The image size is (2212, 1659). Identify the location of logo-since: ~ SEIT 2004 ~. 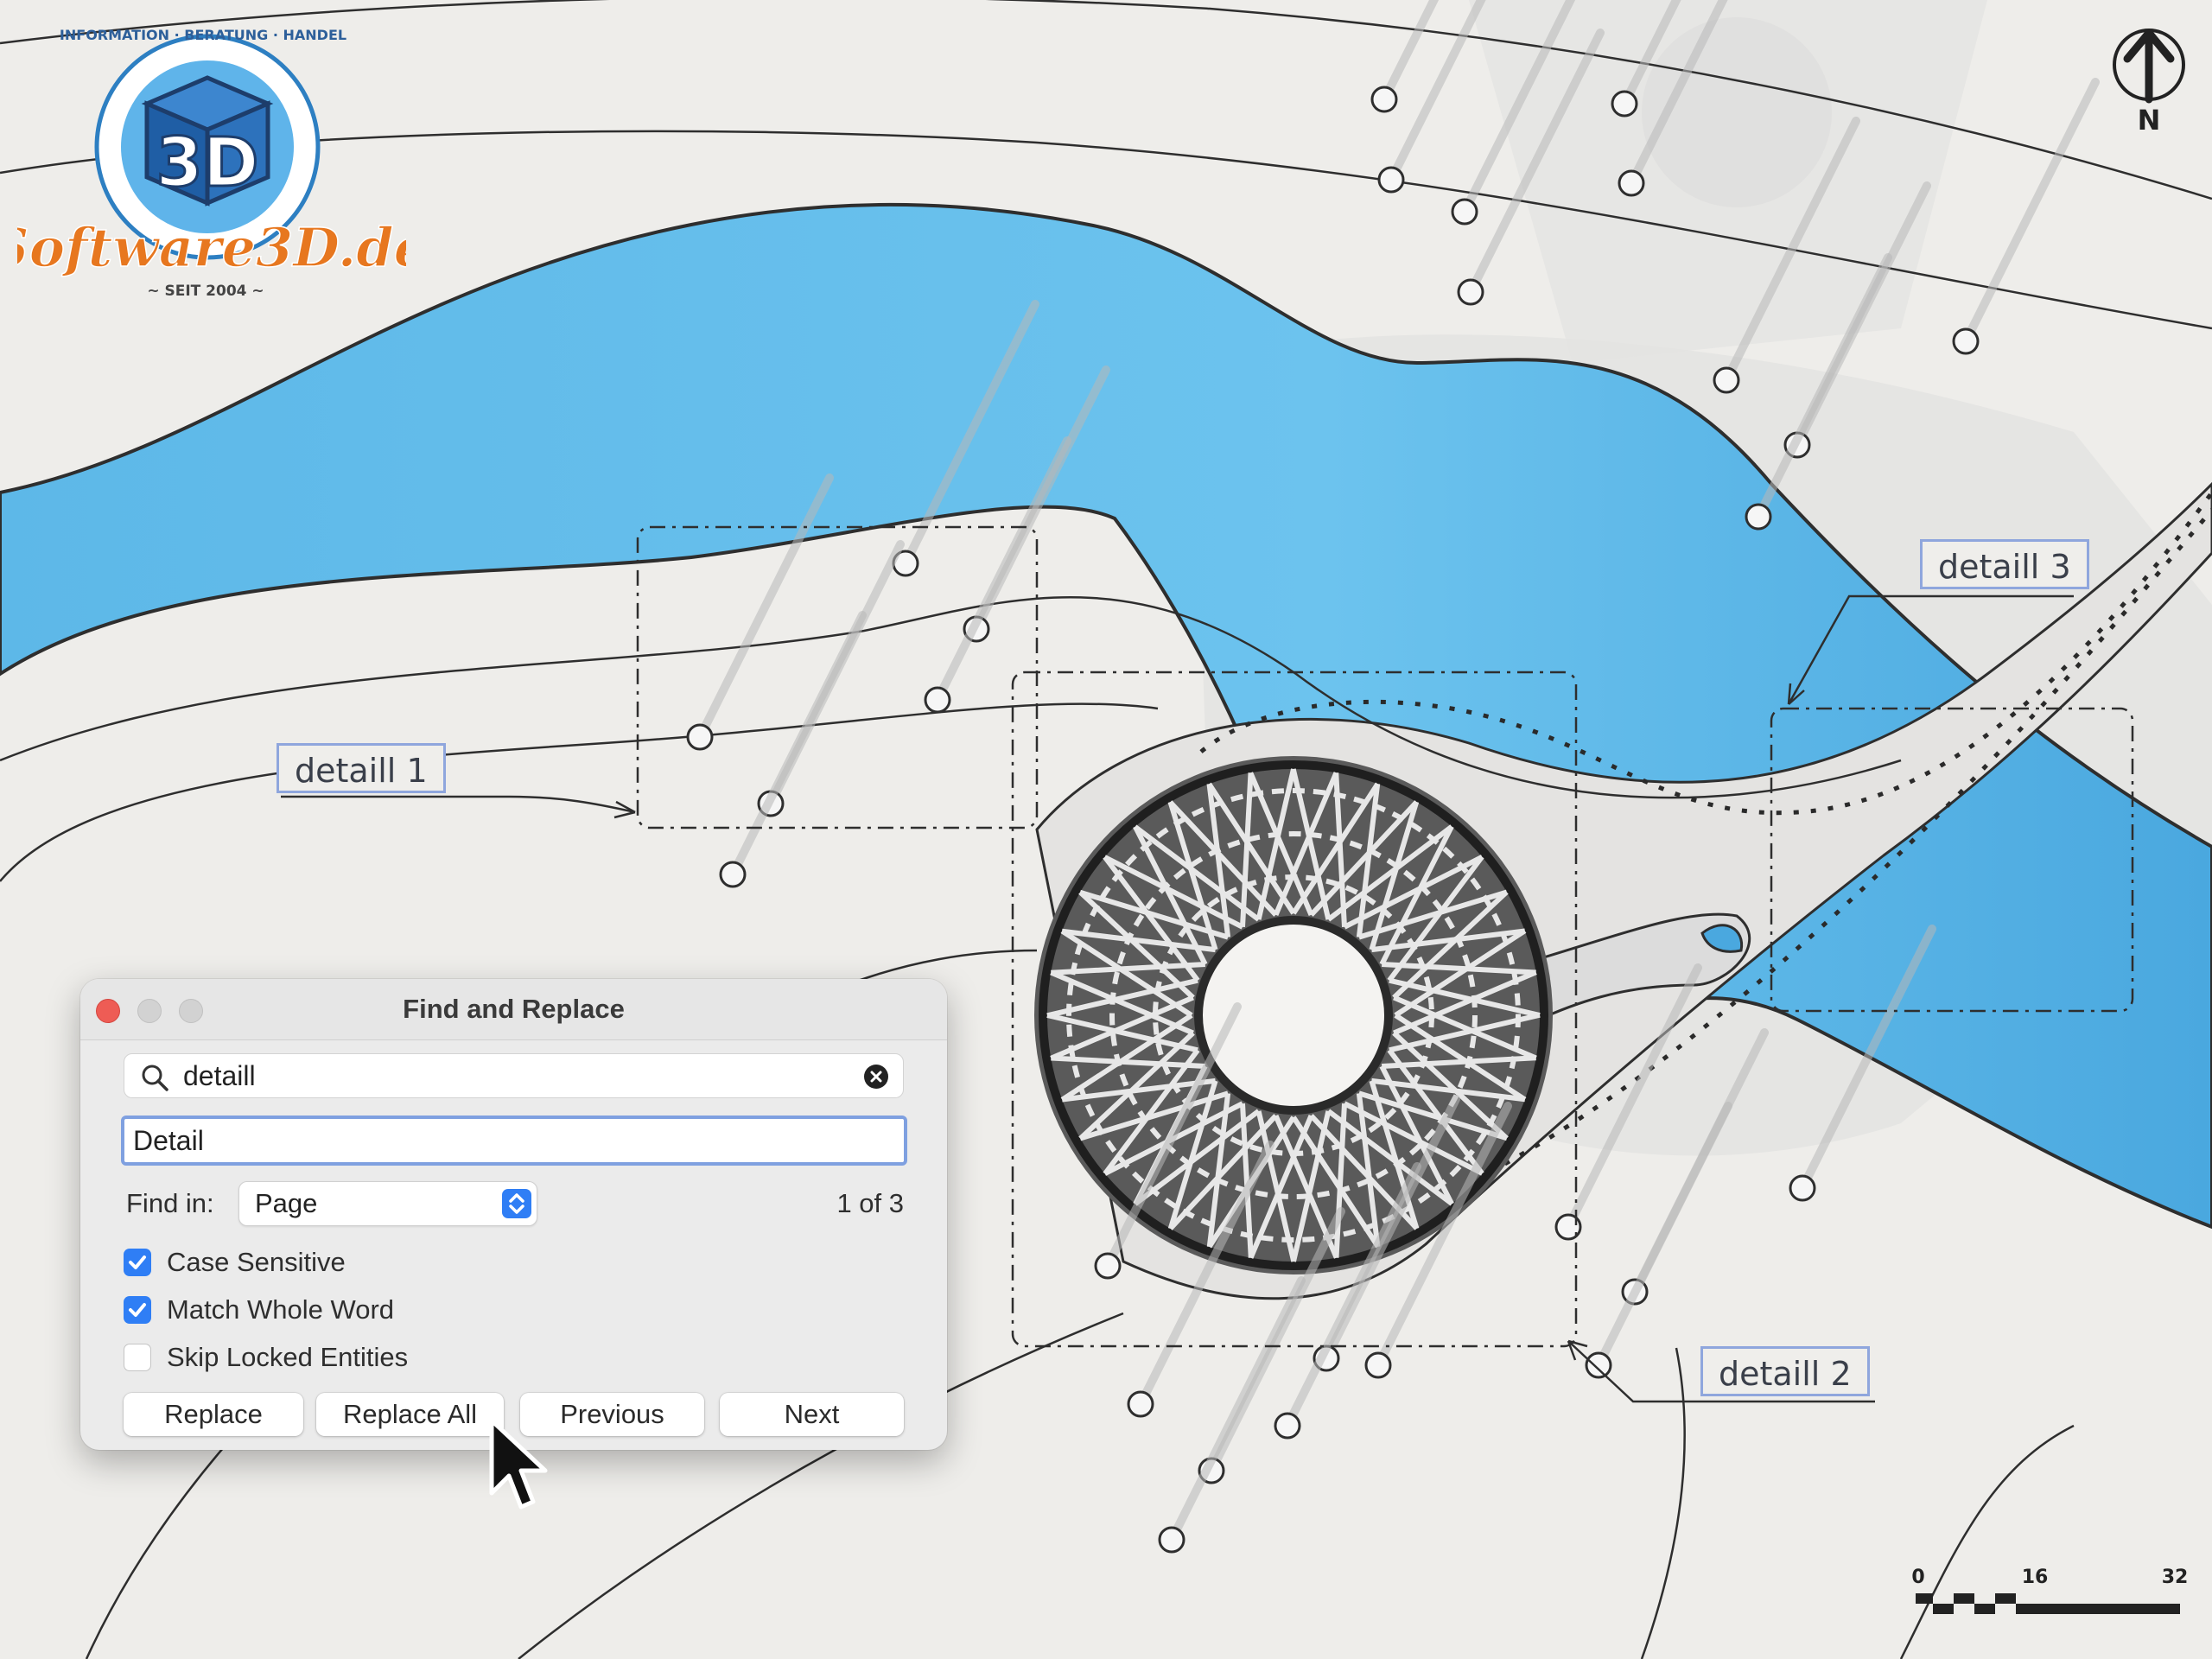
(205, 291).